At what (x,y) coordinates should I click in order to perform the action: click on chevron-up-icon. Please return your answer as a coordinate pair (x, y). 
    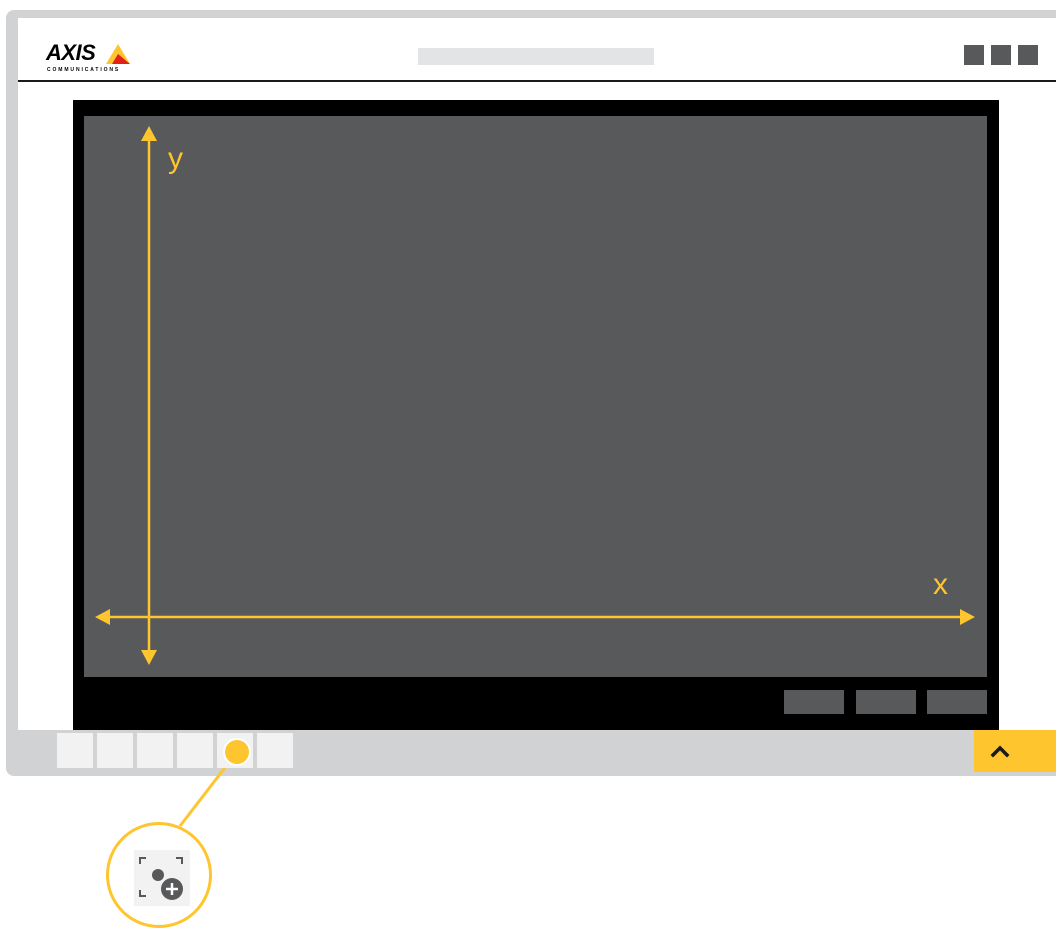
    Looking at the image, I should click on (1000, 751).